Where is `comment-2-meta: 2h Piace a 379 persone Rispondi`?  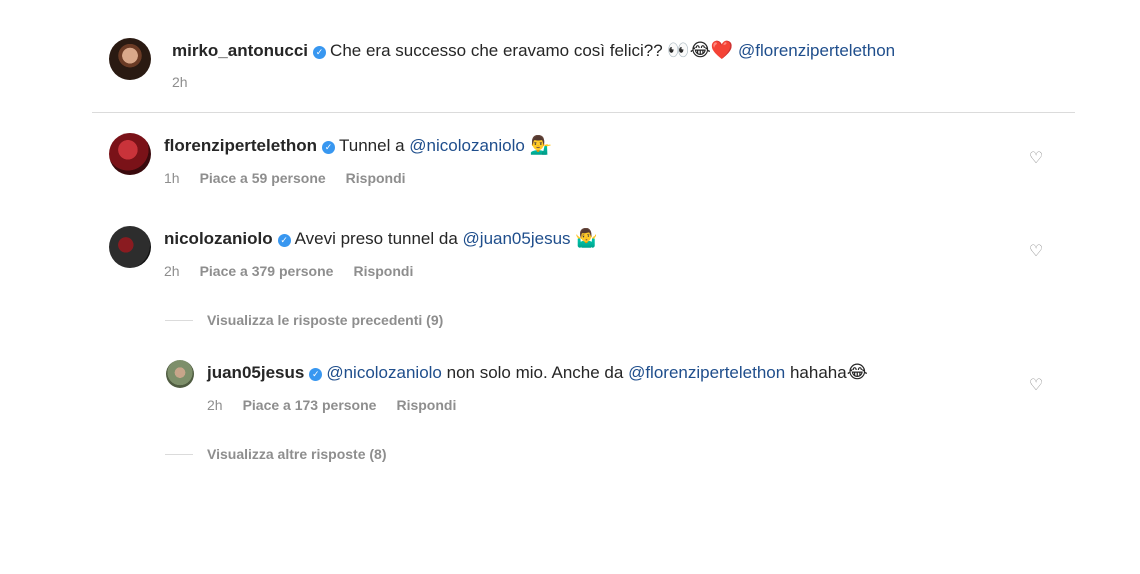
comment-2-meta: 2h Piace a 379 persone Rispondi is located at coordinates (288, 271).